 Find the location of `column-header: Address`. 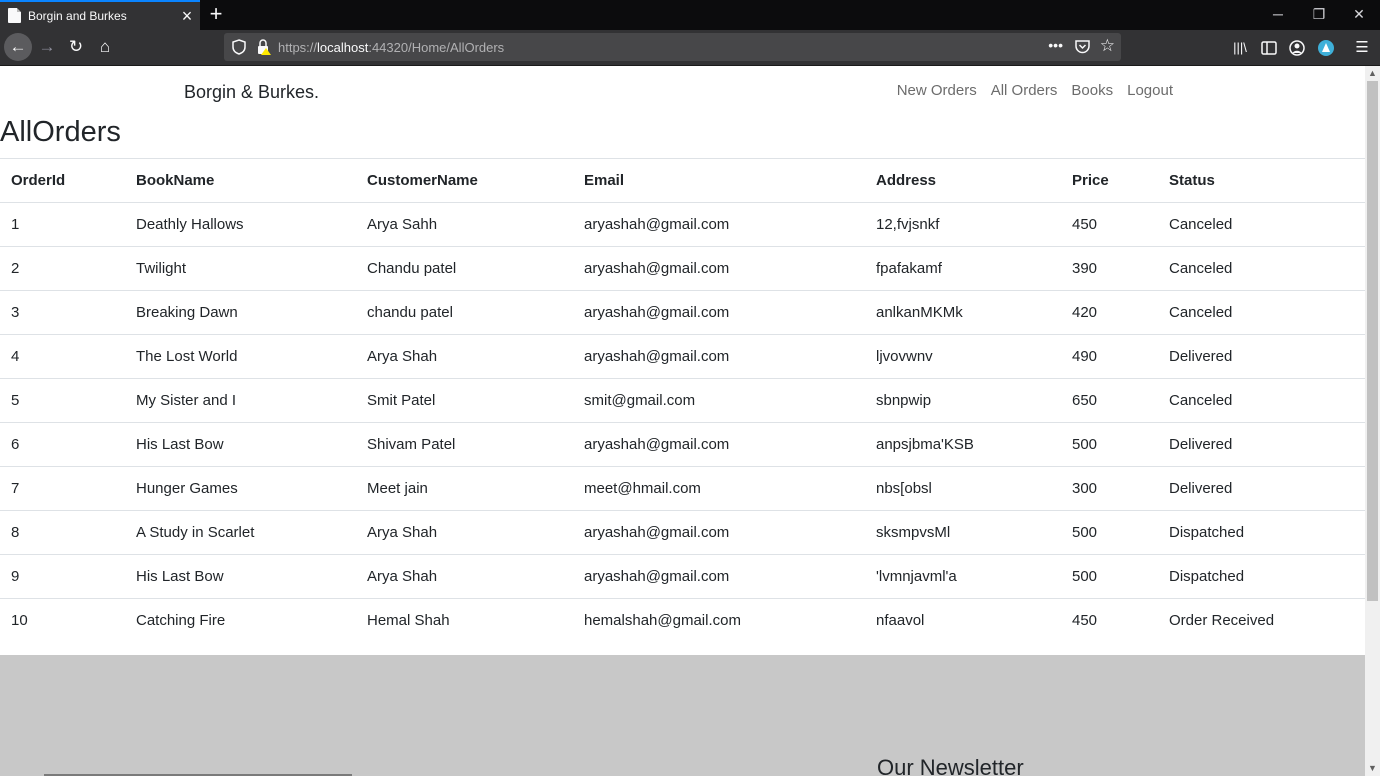

column-header: Address is located at coordinates (963, 180).